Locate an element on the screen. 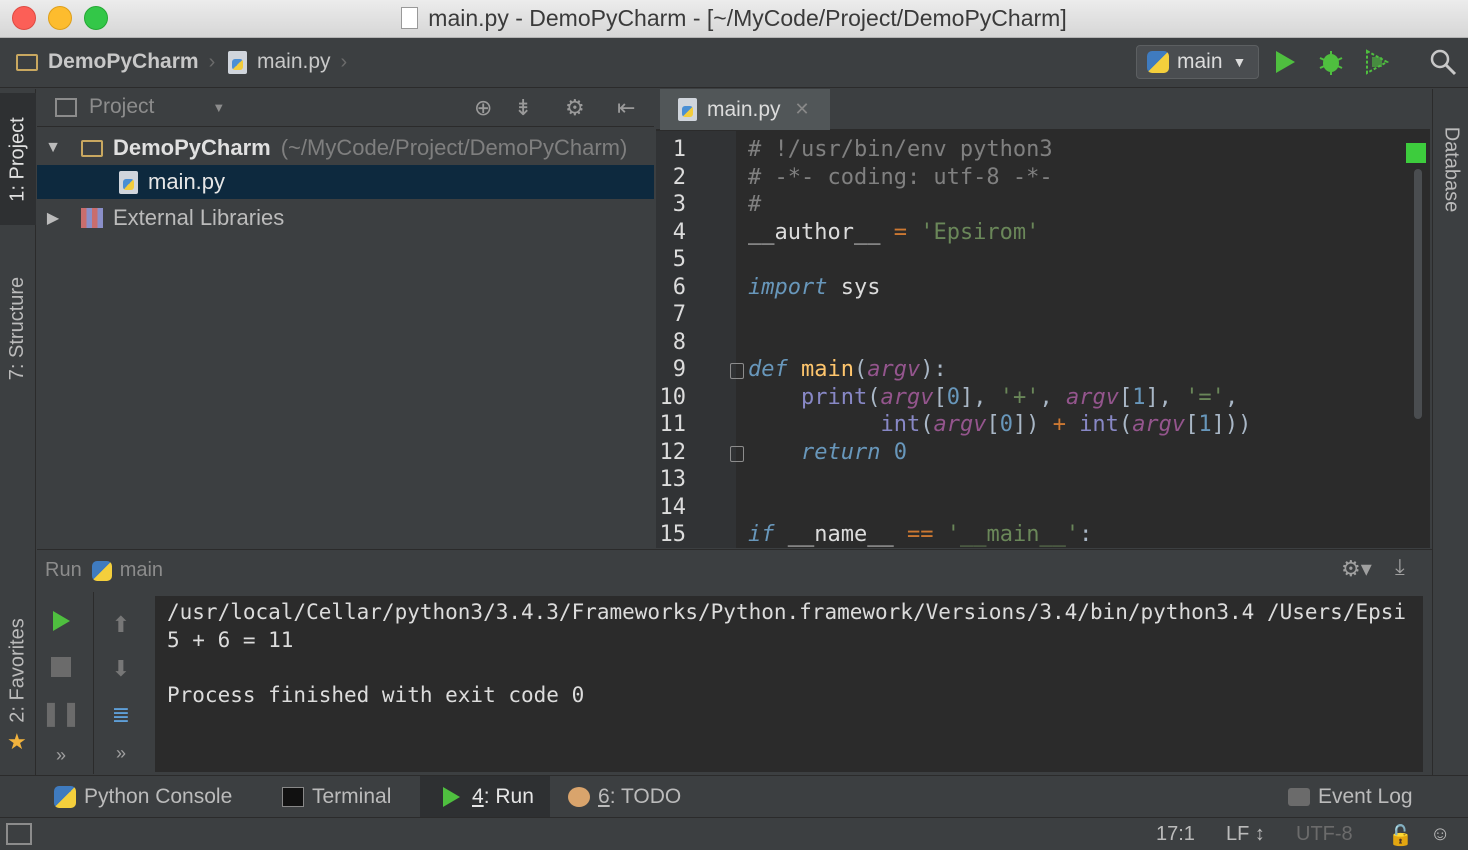  hide-panel-icon: ⤓ is located at coordinates (1400, 567).